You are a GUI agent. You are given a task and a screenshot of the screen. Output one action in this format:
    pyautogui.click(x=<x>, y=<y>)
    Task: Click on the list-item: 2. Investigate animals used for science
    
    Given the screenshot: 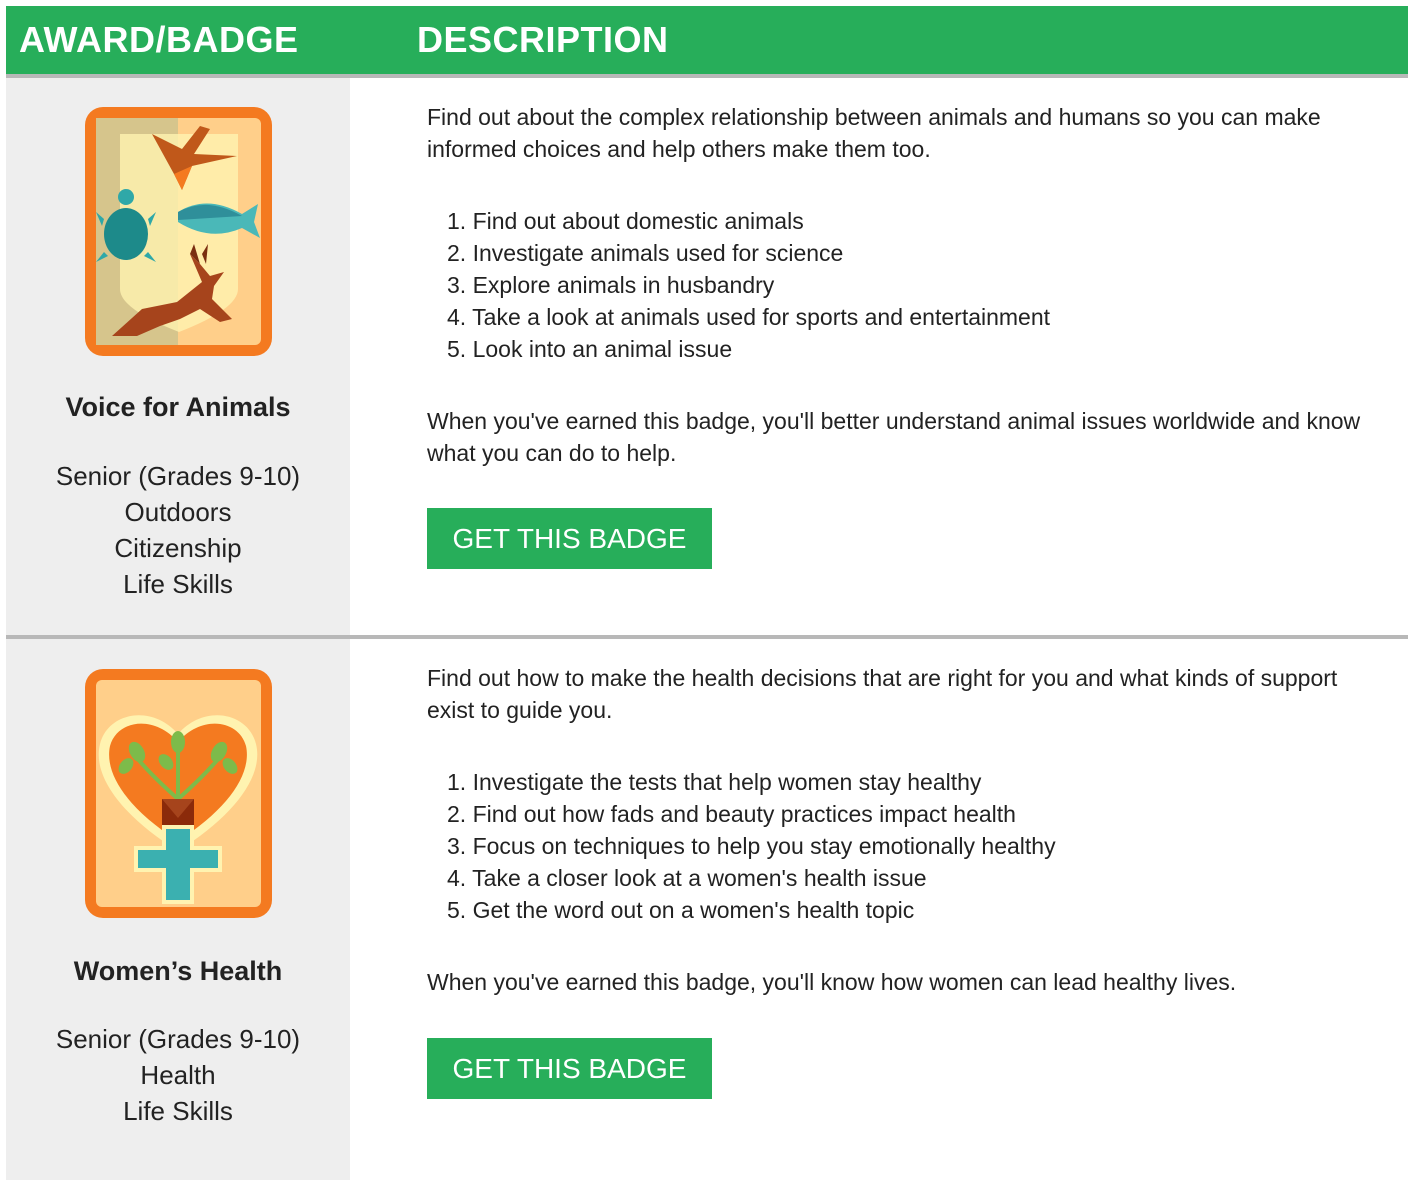 What is the action you would take?
    pyautogui.click(x=645, y=253)
    